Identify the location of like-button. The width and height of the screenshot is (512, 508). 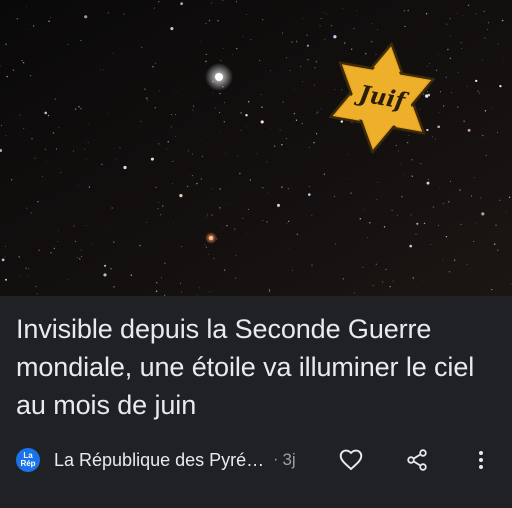
(351, 460).